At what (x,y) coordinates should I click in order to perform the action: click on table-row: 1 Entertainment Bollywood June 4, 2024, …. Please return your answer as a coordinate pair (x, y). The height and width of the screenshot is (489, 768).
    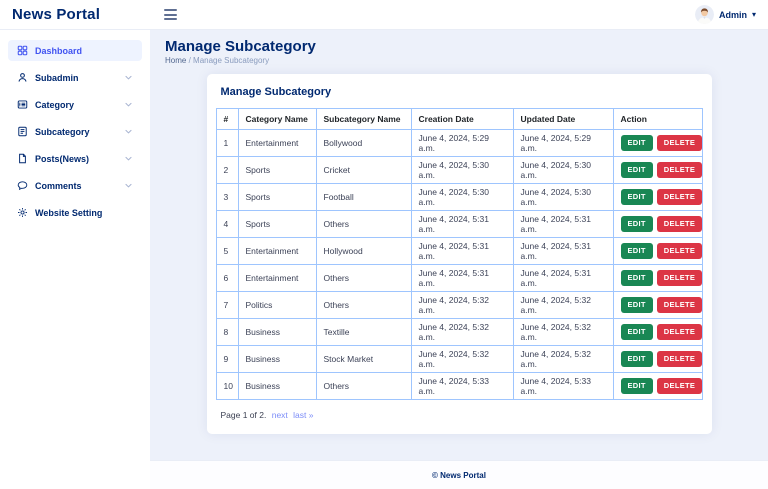
    Looking at the image, I should click on (459, 143).